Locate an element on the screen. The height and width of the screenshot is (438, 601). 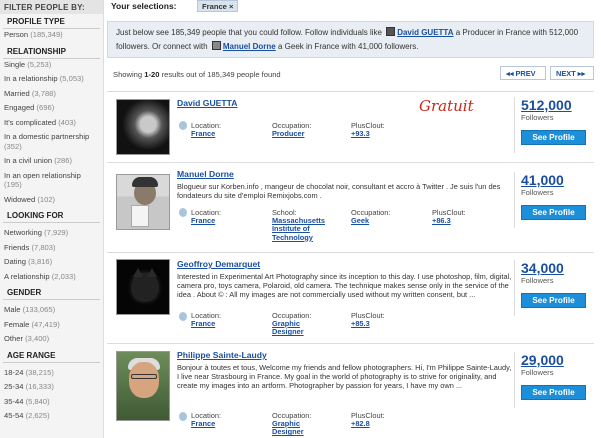
filter-item-complicated: It's complicated (403) is located at coordinates (51, 122).